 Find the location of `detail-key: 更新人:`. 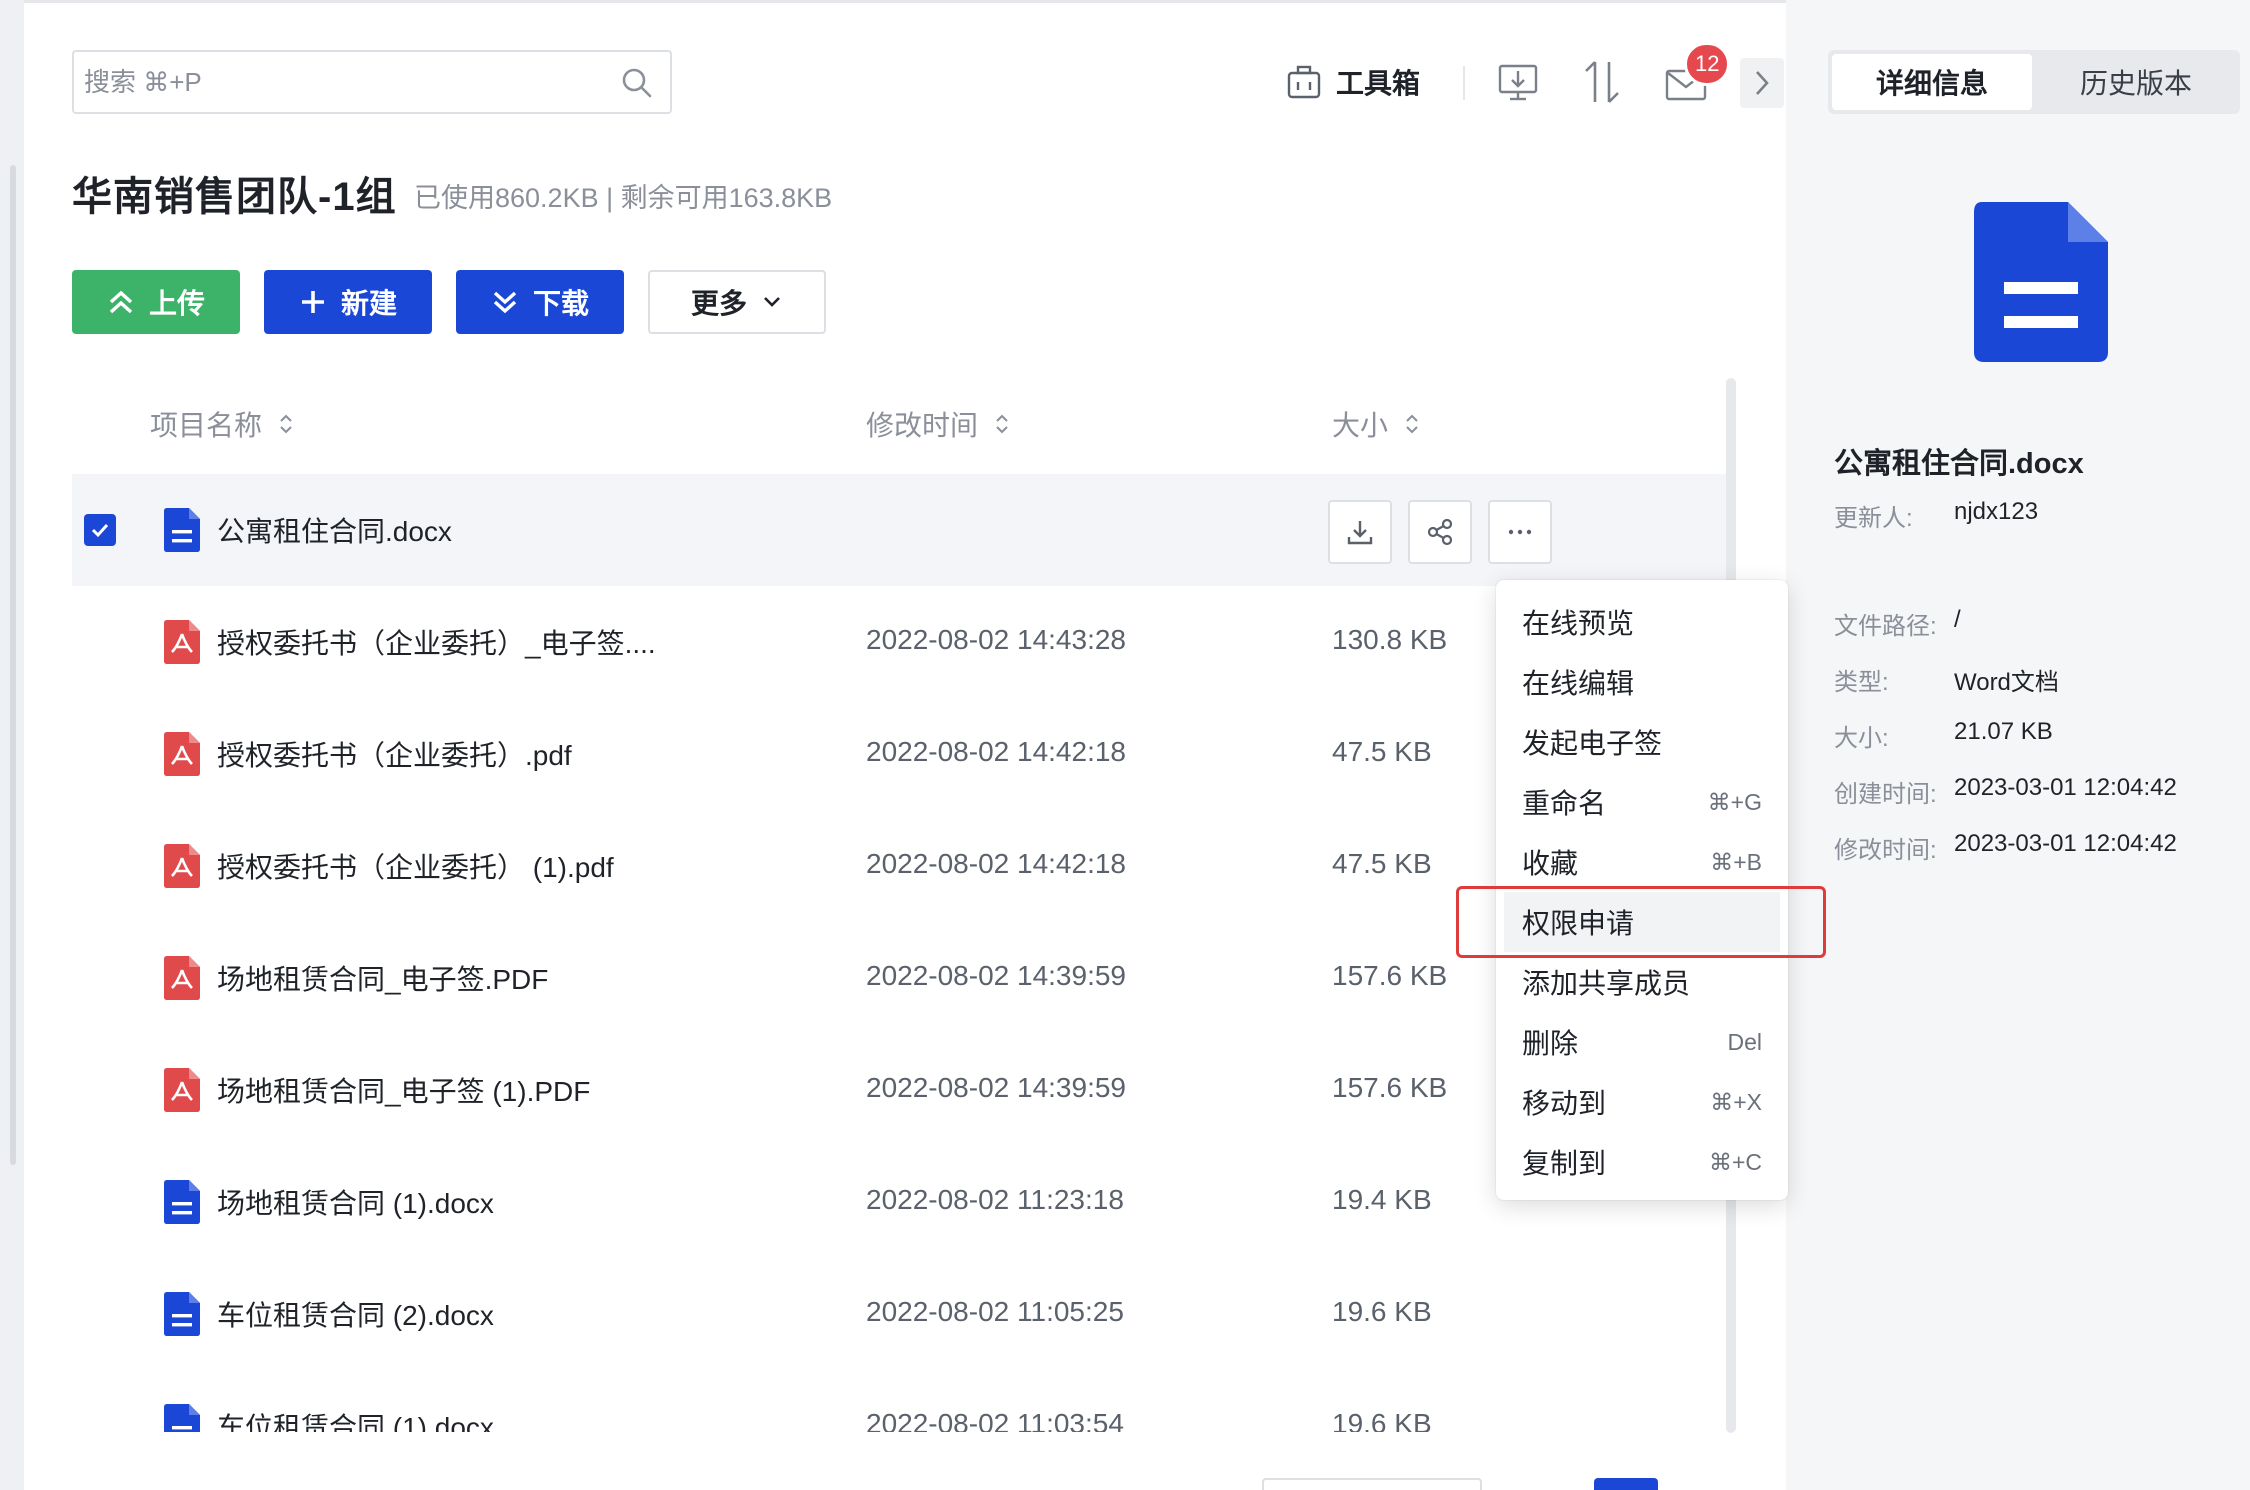

detail-key: 更新人: is located at coordinates (1873, 518).